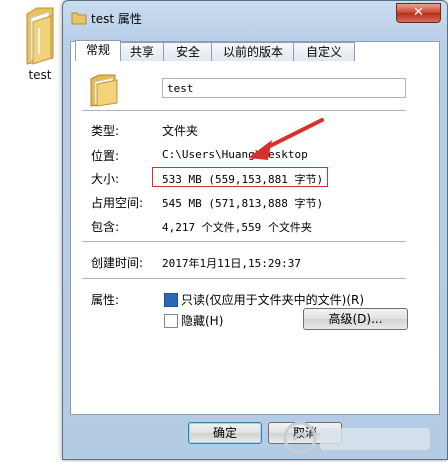 This screenshot has width=448, height=462. What do you see at coordinates (253, 51) in the screenshot?
I see `tab-previous-versions: 以前的版本` at bounding box center [253, 51].